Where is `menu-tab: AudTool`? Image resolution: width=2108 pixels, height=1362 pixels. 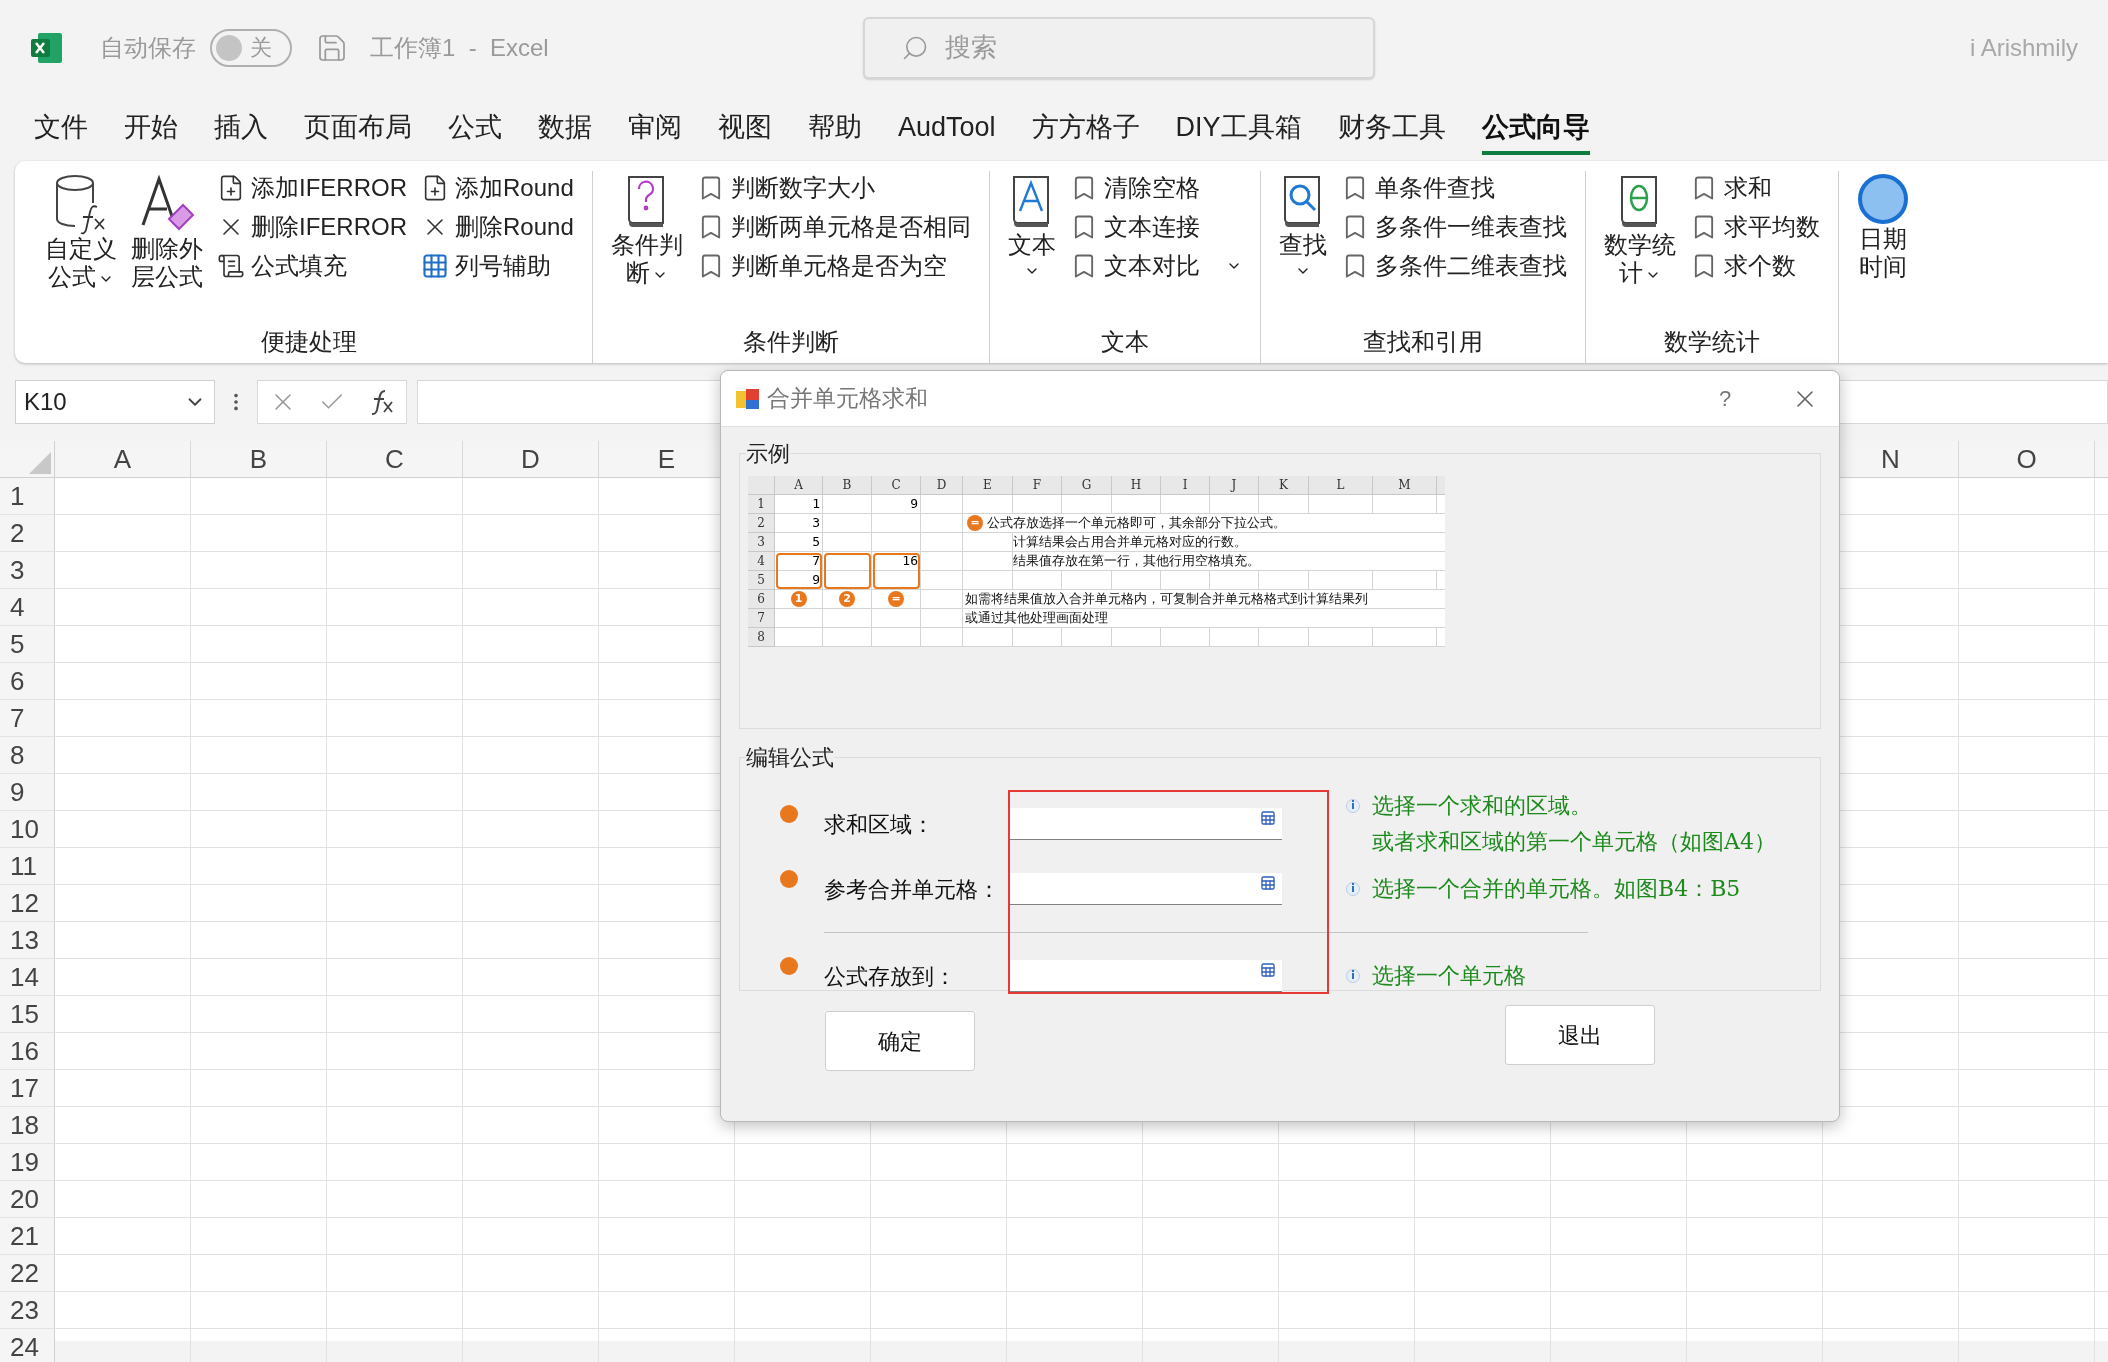
menu-tab: AudTool is located at coordinates (947, 131).